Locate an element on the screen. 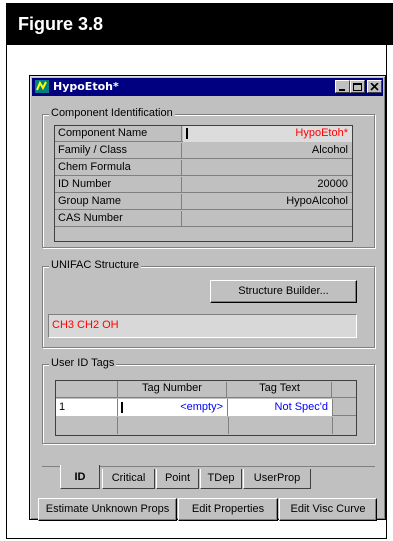 Image resolution: width=393 pixels, height=541 pixels. close-icon is located at coordinates (374, 87).